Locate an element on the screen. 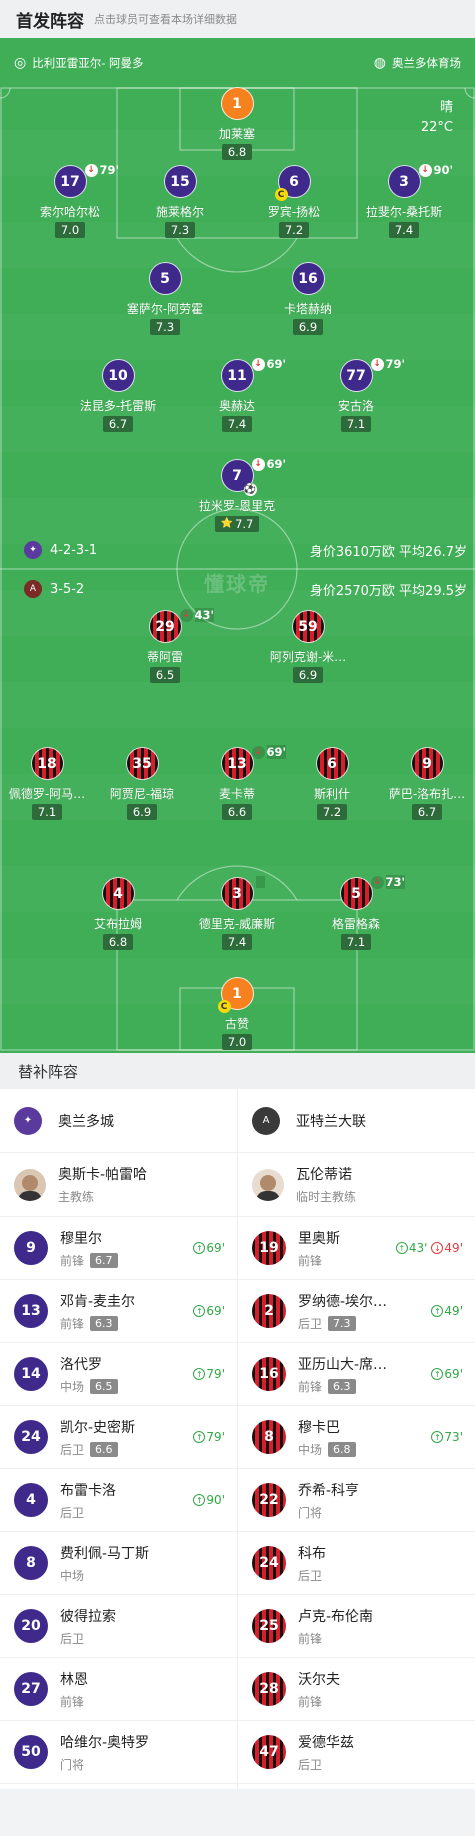 This screenshot has height=1836, width=475. player-name: 凯尔-史密斯 is located at coordinates (98, 1427).